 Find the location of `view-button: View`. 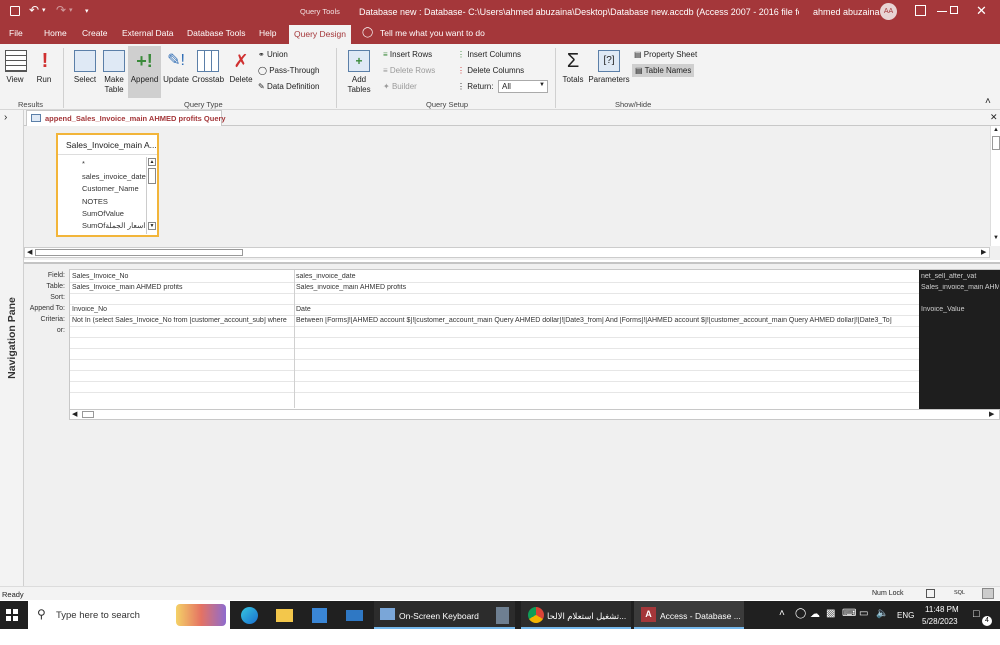

view-button: View is located at coordinates (16, 67).